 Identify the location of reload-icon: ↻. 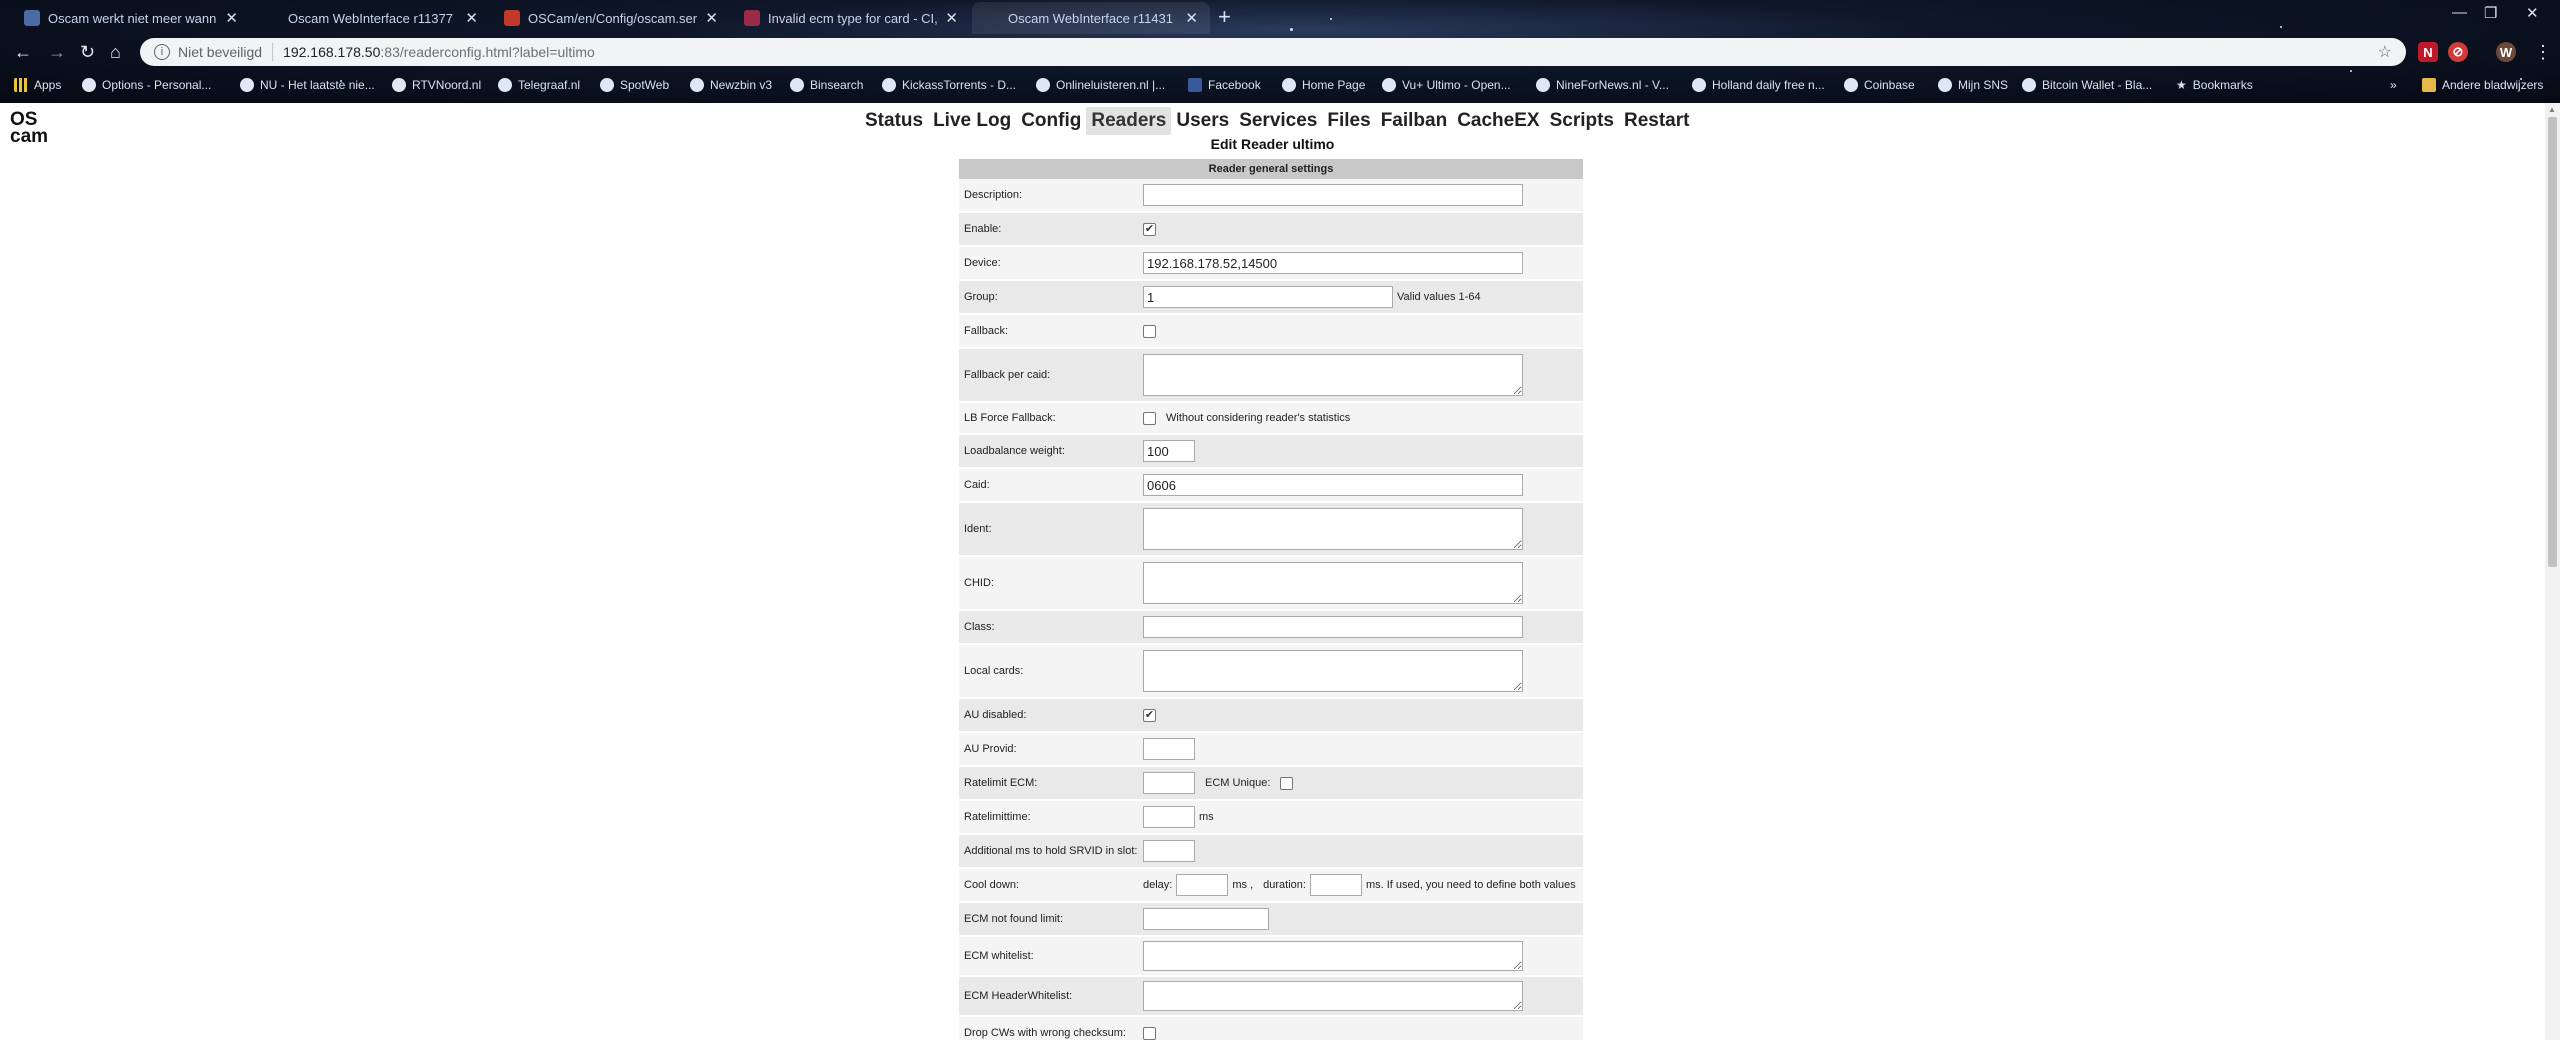
(87, 52).